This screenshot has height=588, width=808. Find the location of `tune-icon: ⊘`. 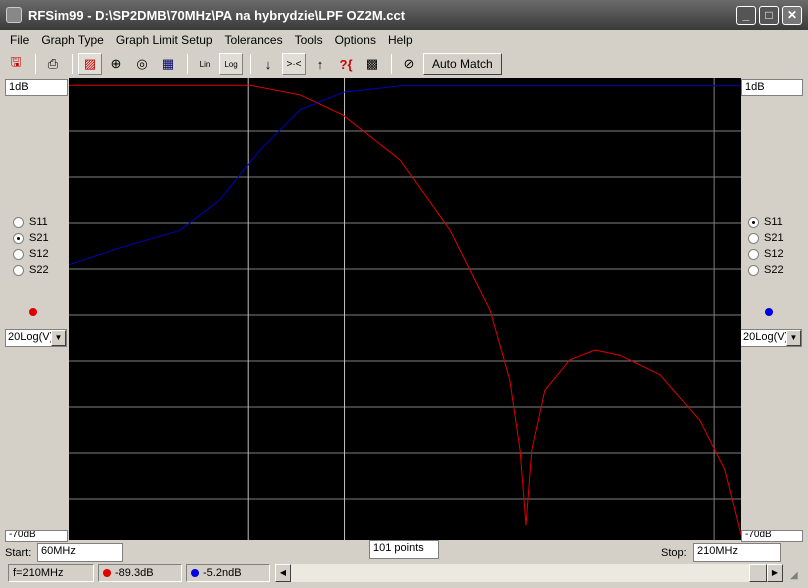

tune-icon: ⊘ is located at coordinates (409, 64).